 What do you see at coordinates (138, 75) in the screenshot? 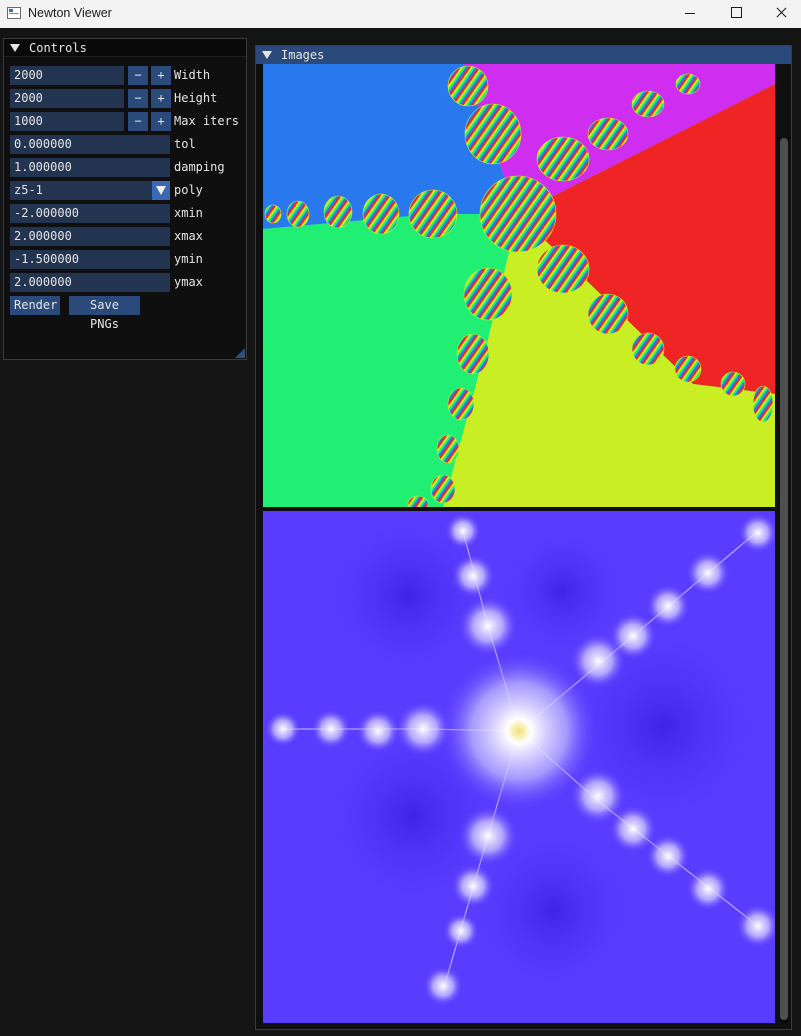
I see `width-decrement-button: −` at bounding box center [138, 75].